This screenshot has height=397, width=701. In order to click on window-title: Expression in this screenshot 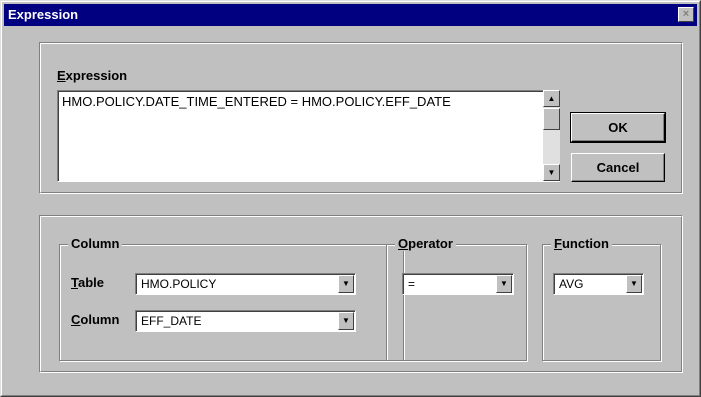, I will do `click(43, 14)`.